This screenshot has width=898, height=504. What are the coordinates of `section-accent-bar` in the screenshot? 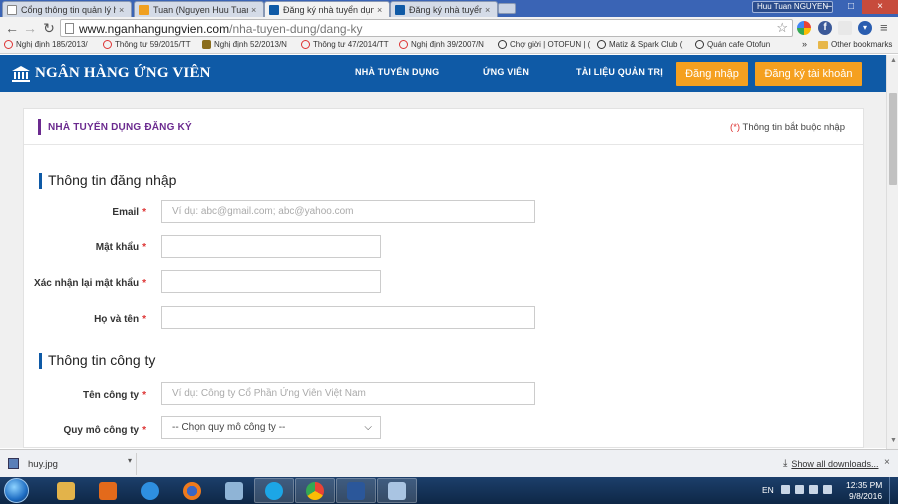 It's located at (40, 181).